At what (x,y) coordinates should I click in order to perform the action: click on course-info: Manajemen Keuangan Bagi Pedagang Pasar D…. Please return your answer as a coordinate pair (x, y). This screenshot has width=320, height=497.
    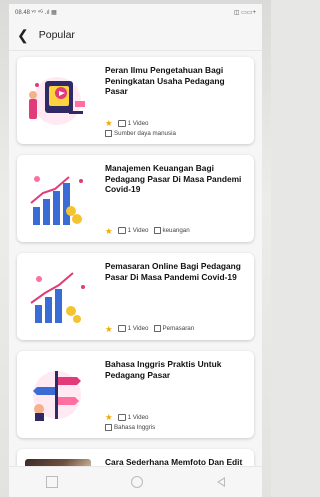
    Looking at the image, I should click on (168, 199).